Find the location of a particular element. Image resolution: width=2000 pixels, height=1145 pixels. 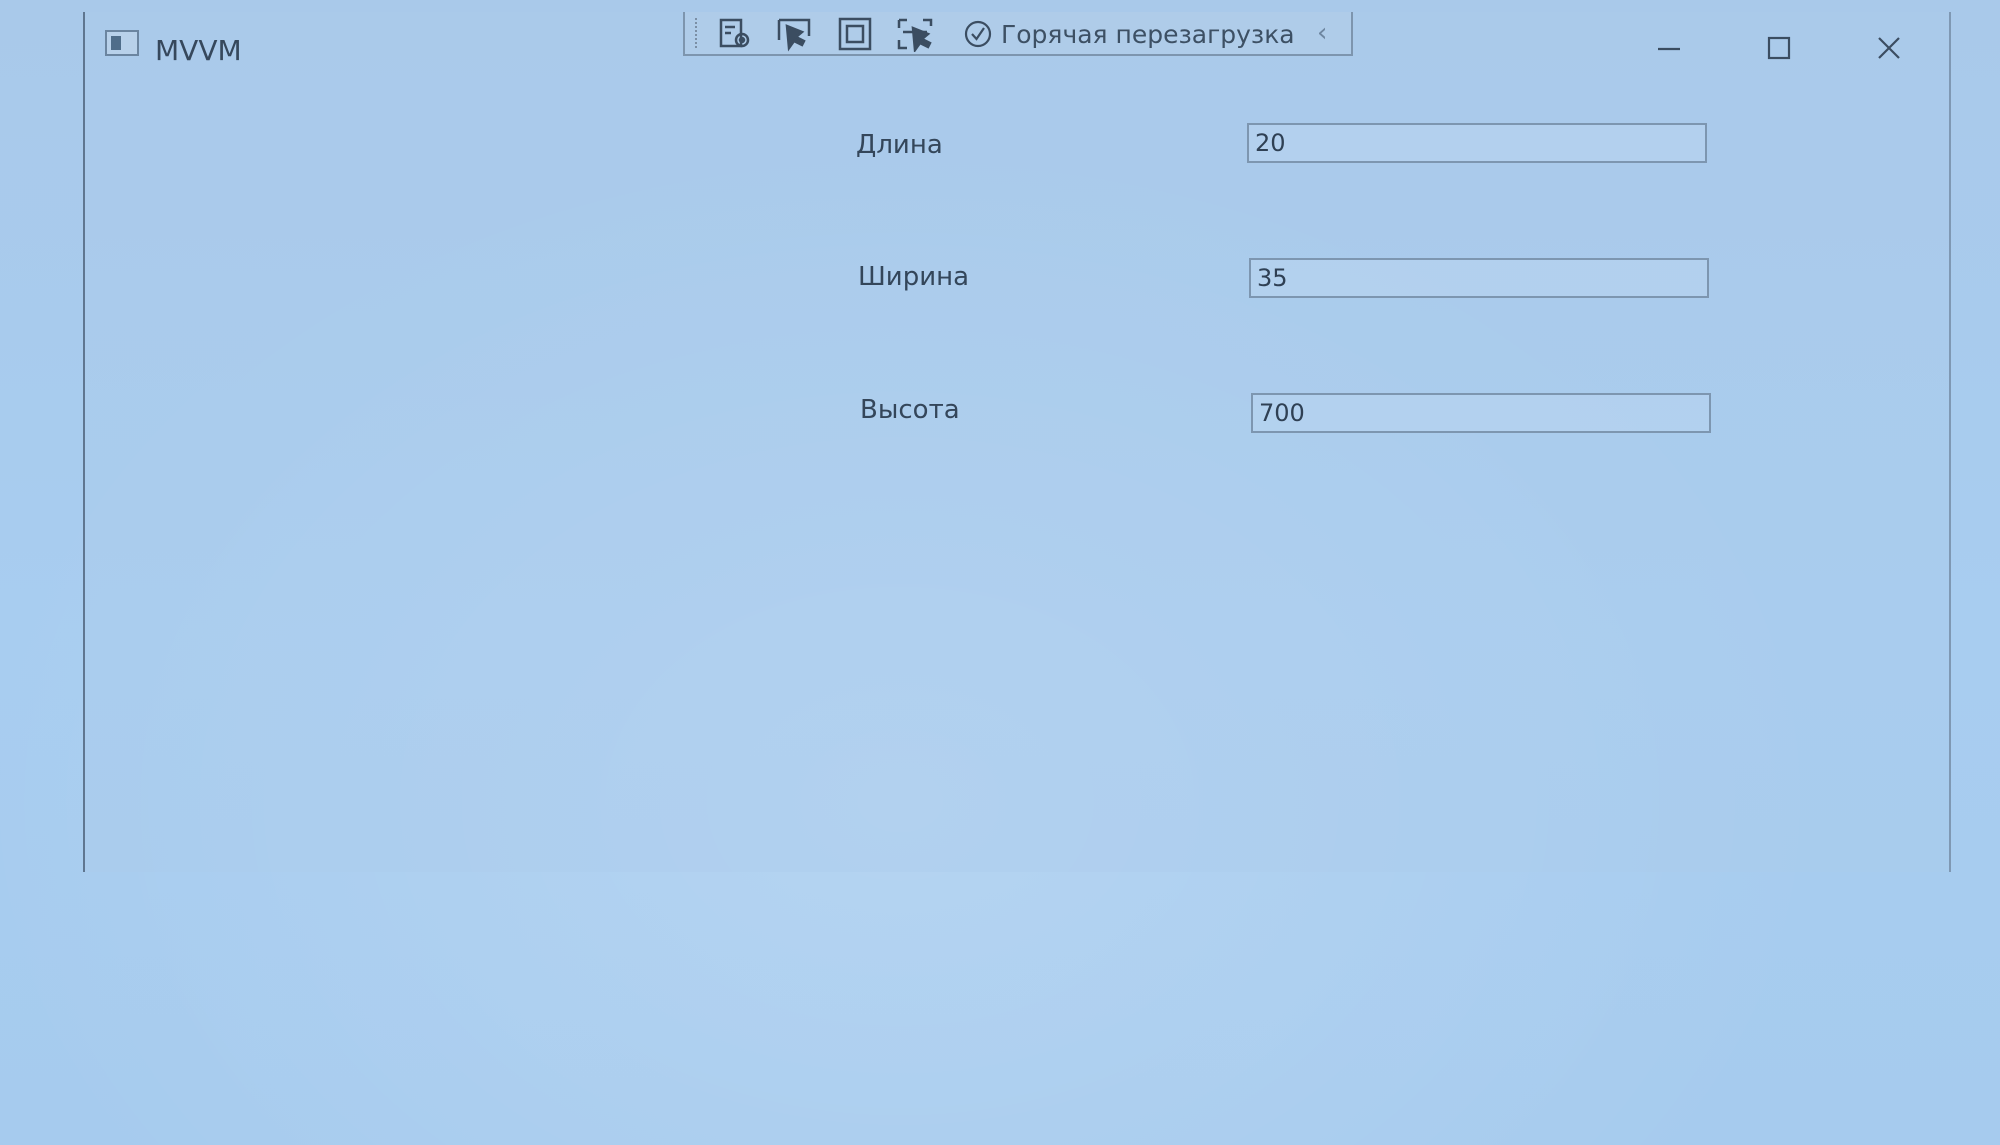

width-label: Ширина is located at coordinates (914, 277).